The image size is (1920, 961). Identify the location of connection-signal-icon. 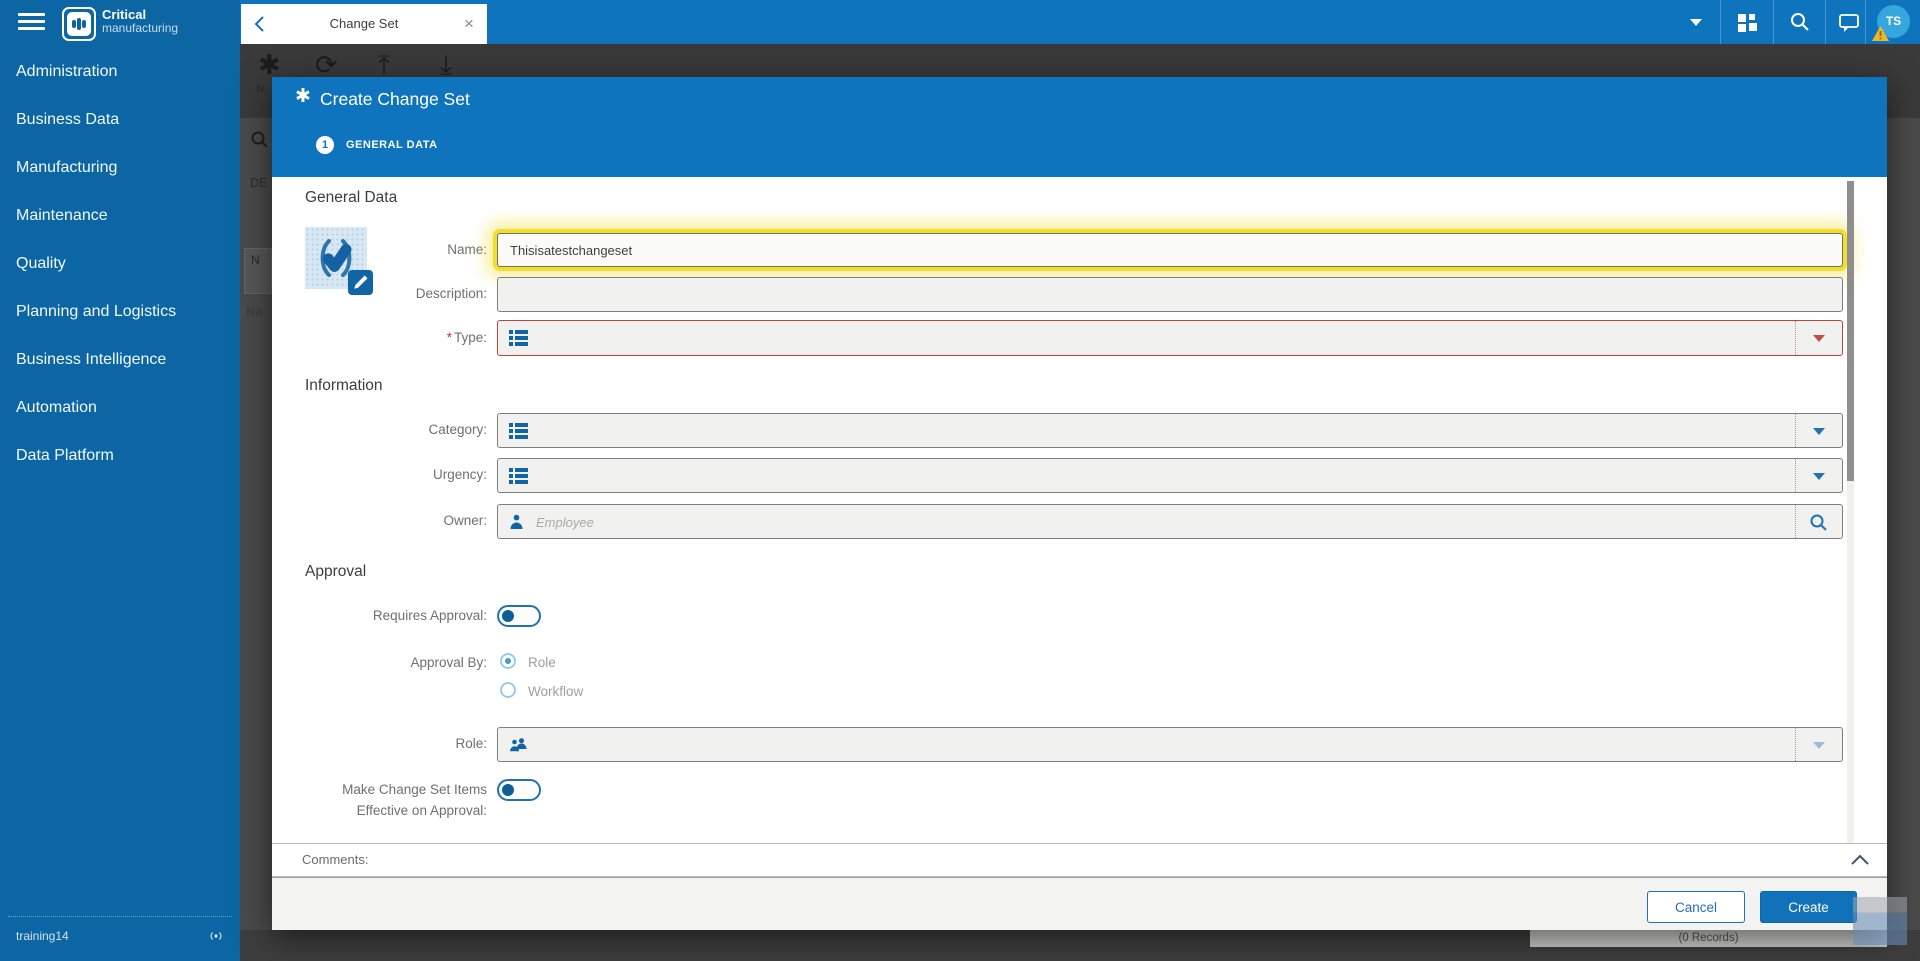
(216, 936).